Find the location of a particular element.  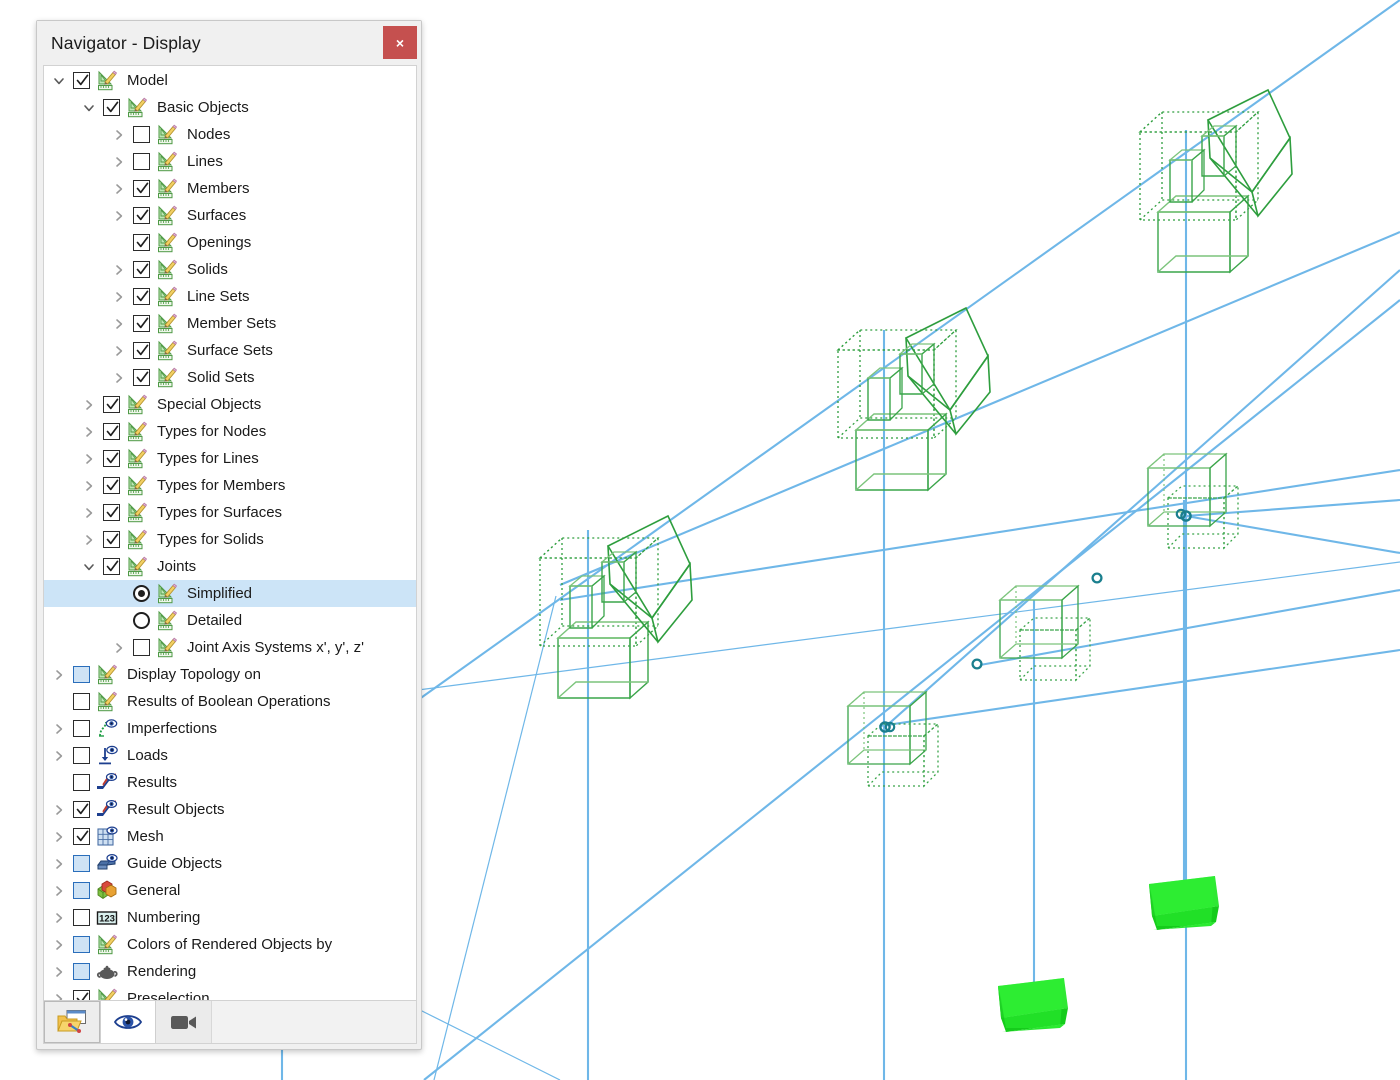

checkbox-openings is located at coordinates (141, 242).